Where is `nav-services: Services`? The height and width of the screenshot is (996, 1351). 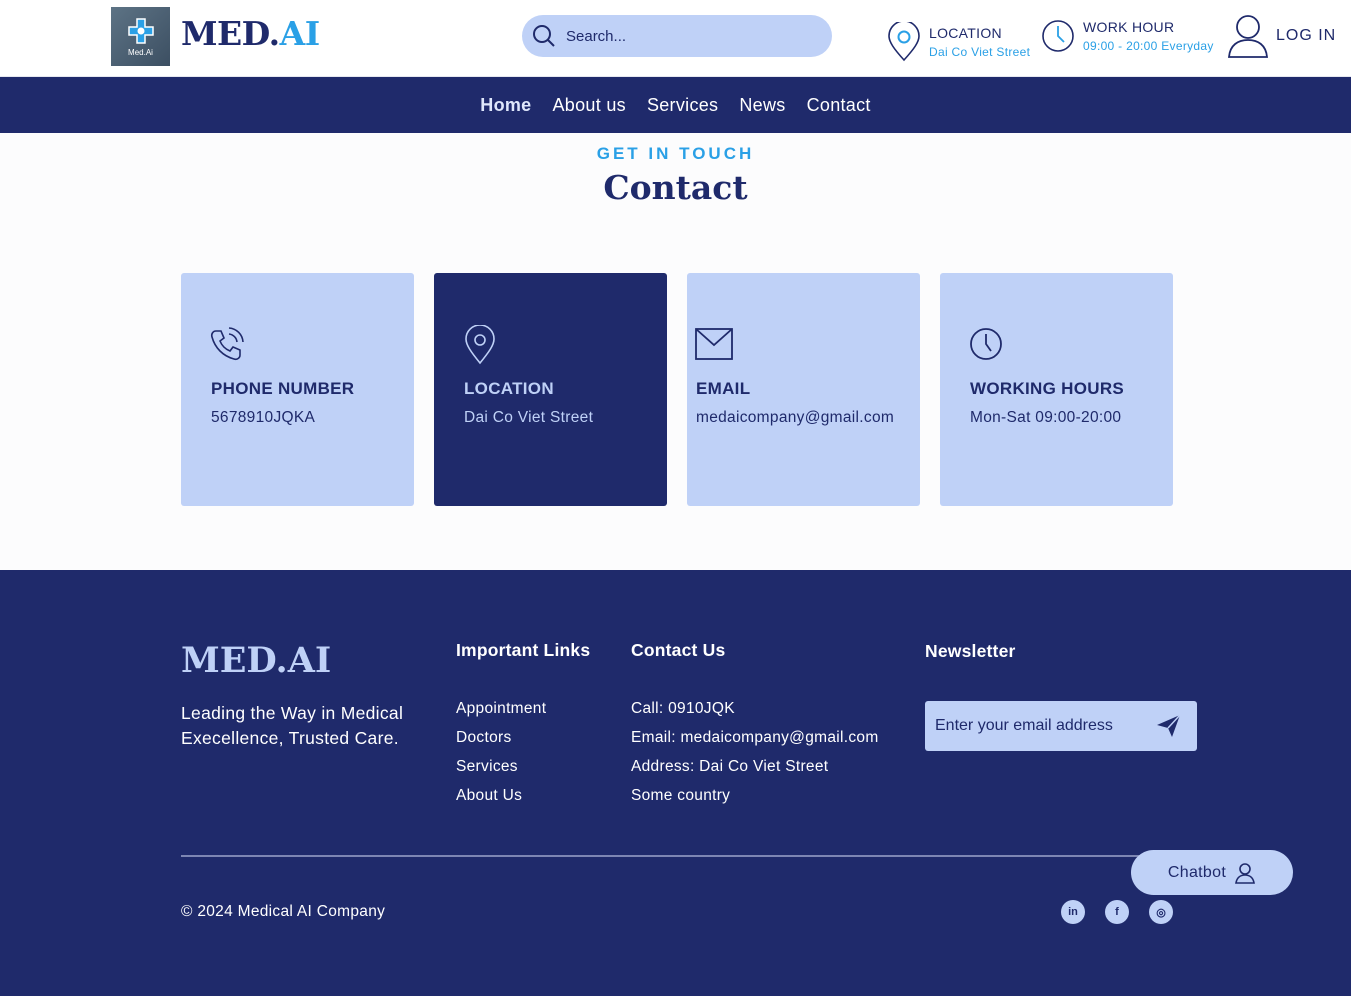 nav-services: Services is located at coordinates (682, 105).